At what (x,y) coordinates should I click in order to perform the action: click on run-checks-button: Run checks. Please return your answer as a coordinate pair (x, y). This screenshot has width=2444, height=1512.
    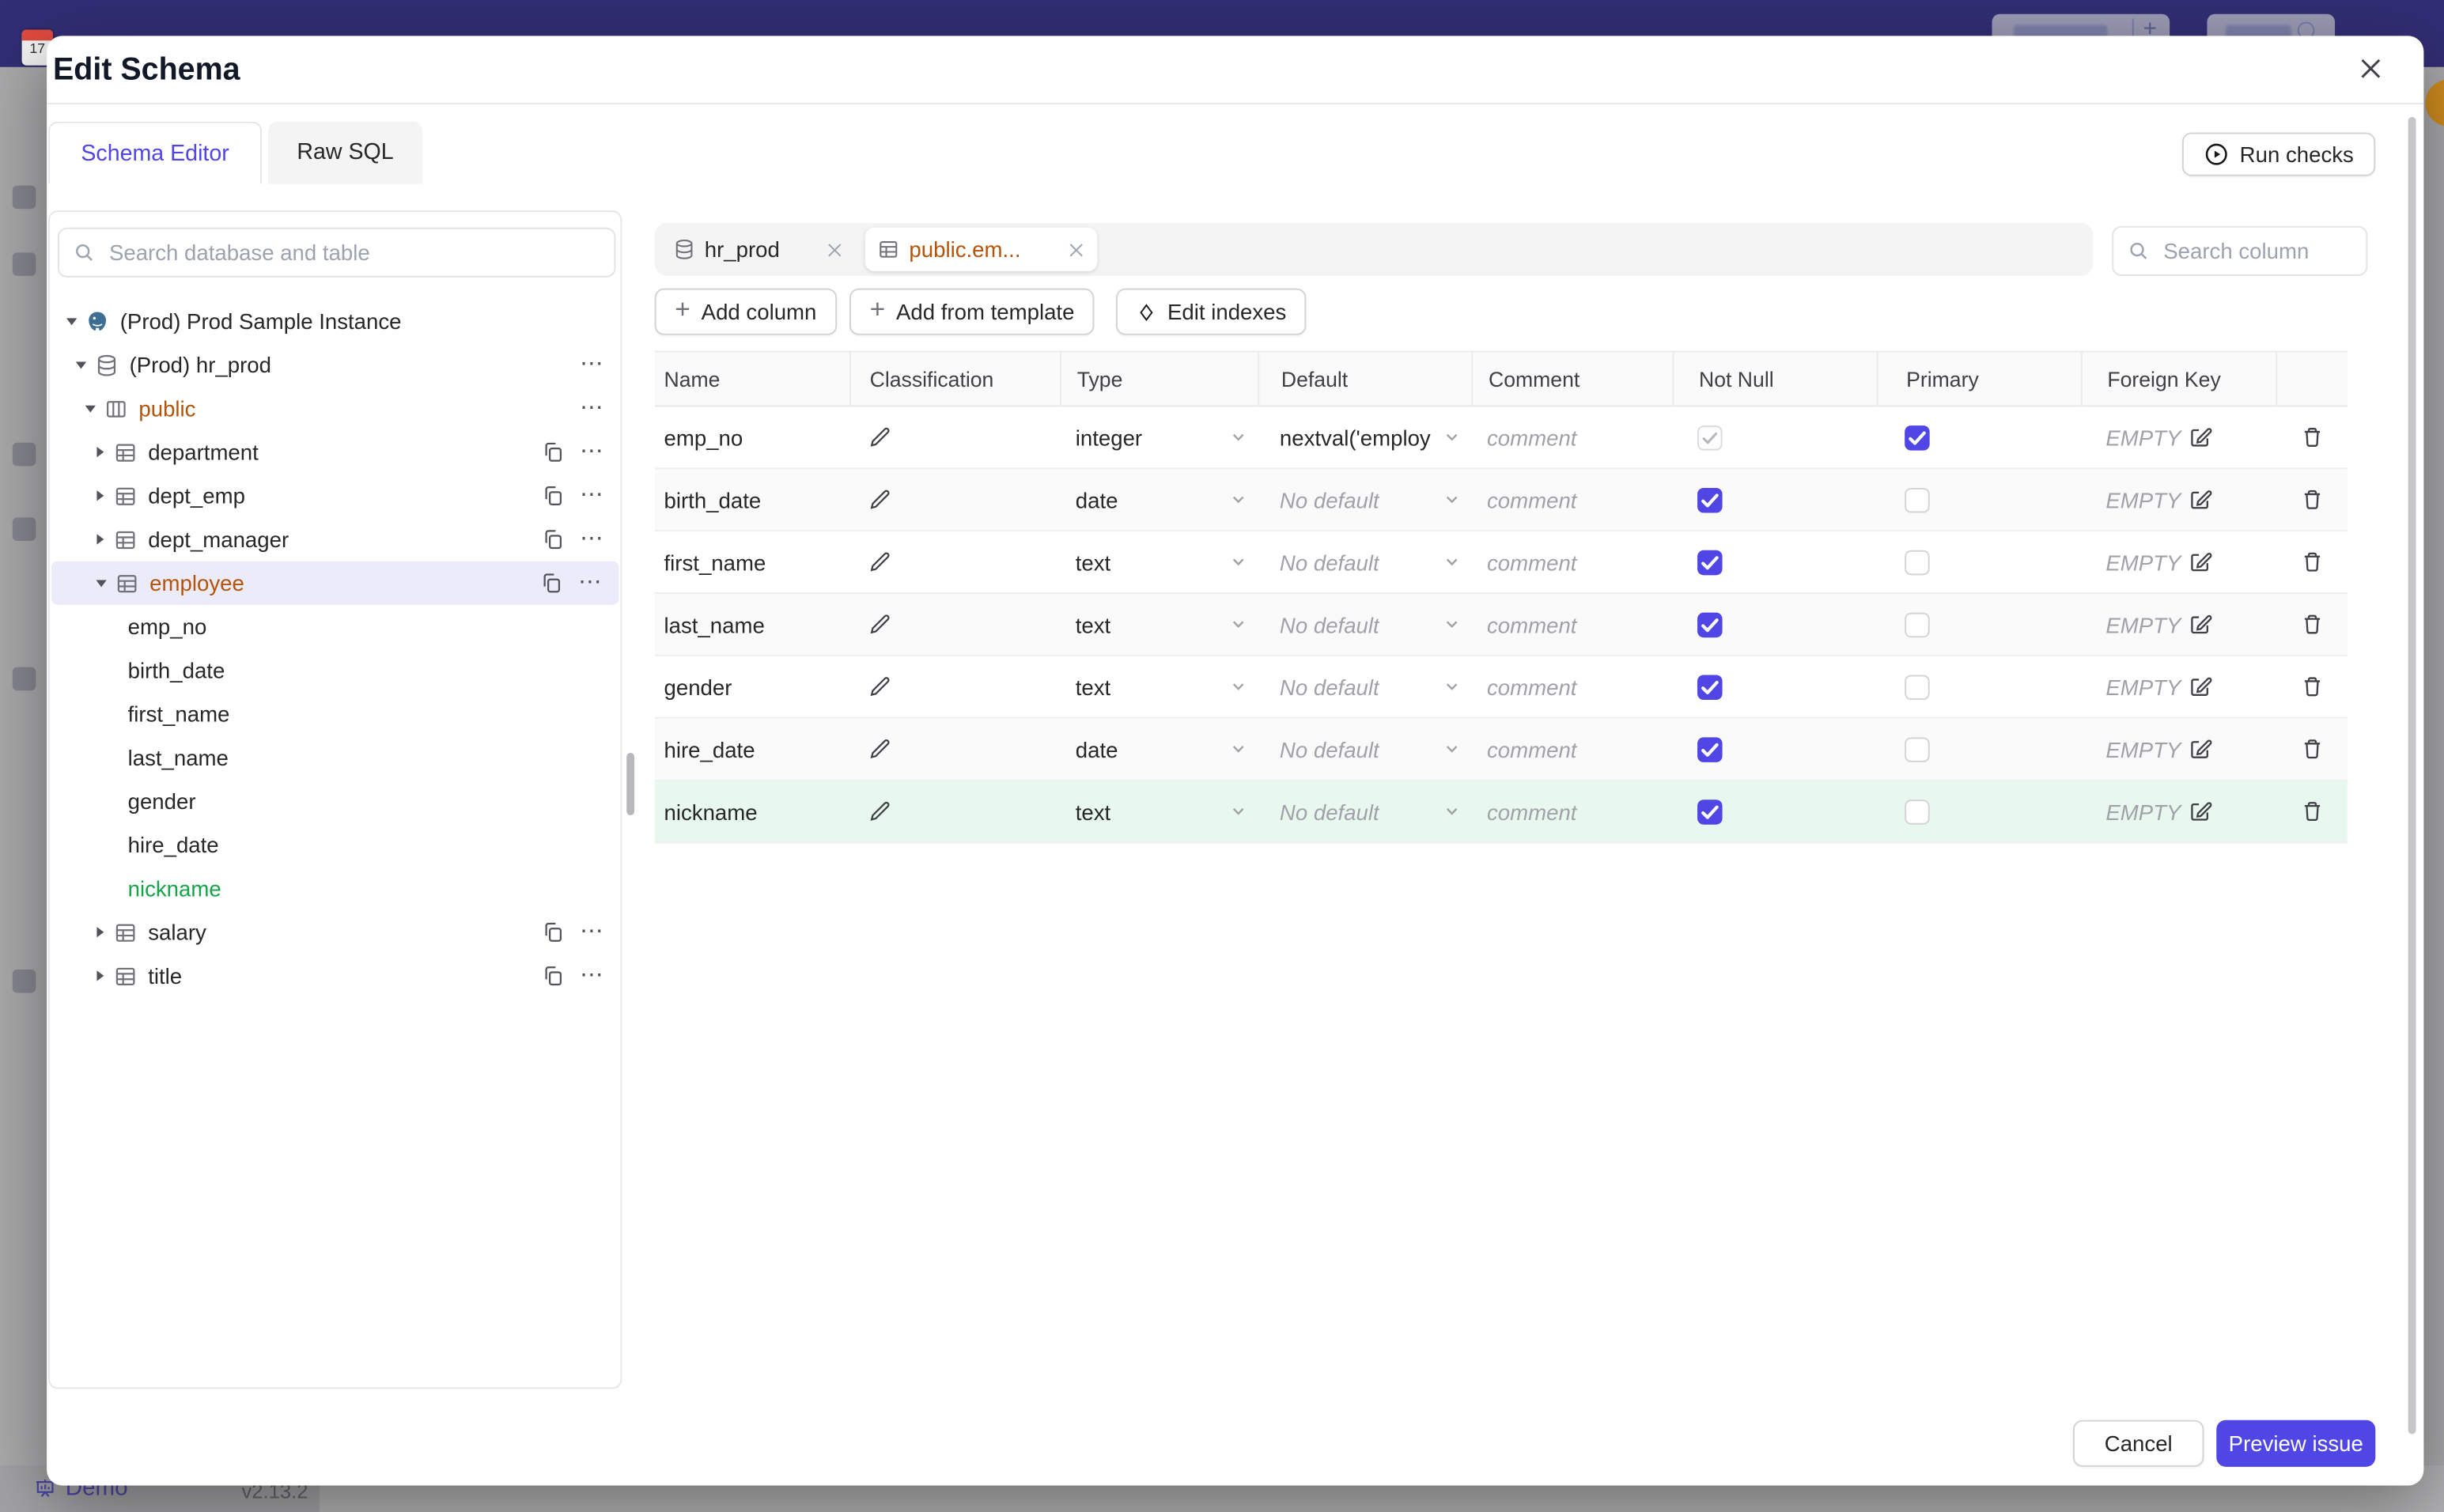
    Looking at the image, I should click on (2278, 154).